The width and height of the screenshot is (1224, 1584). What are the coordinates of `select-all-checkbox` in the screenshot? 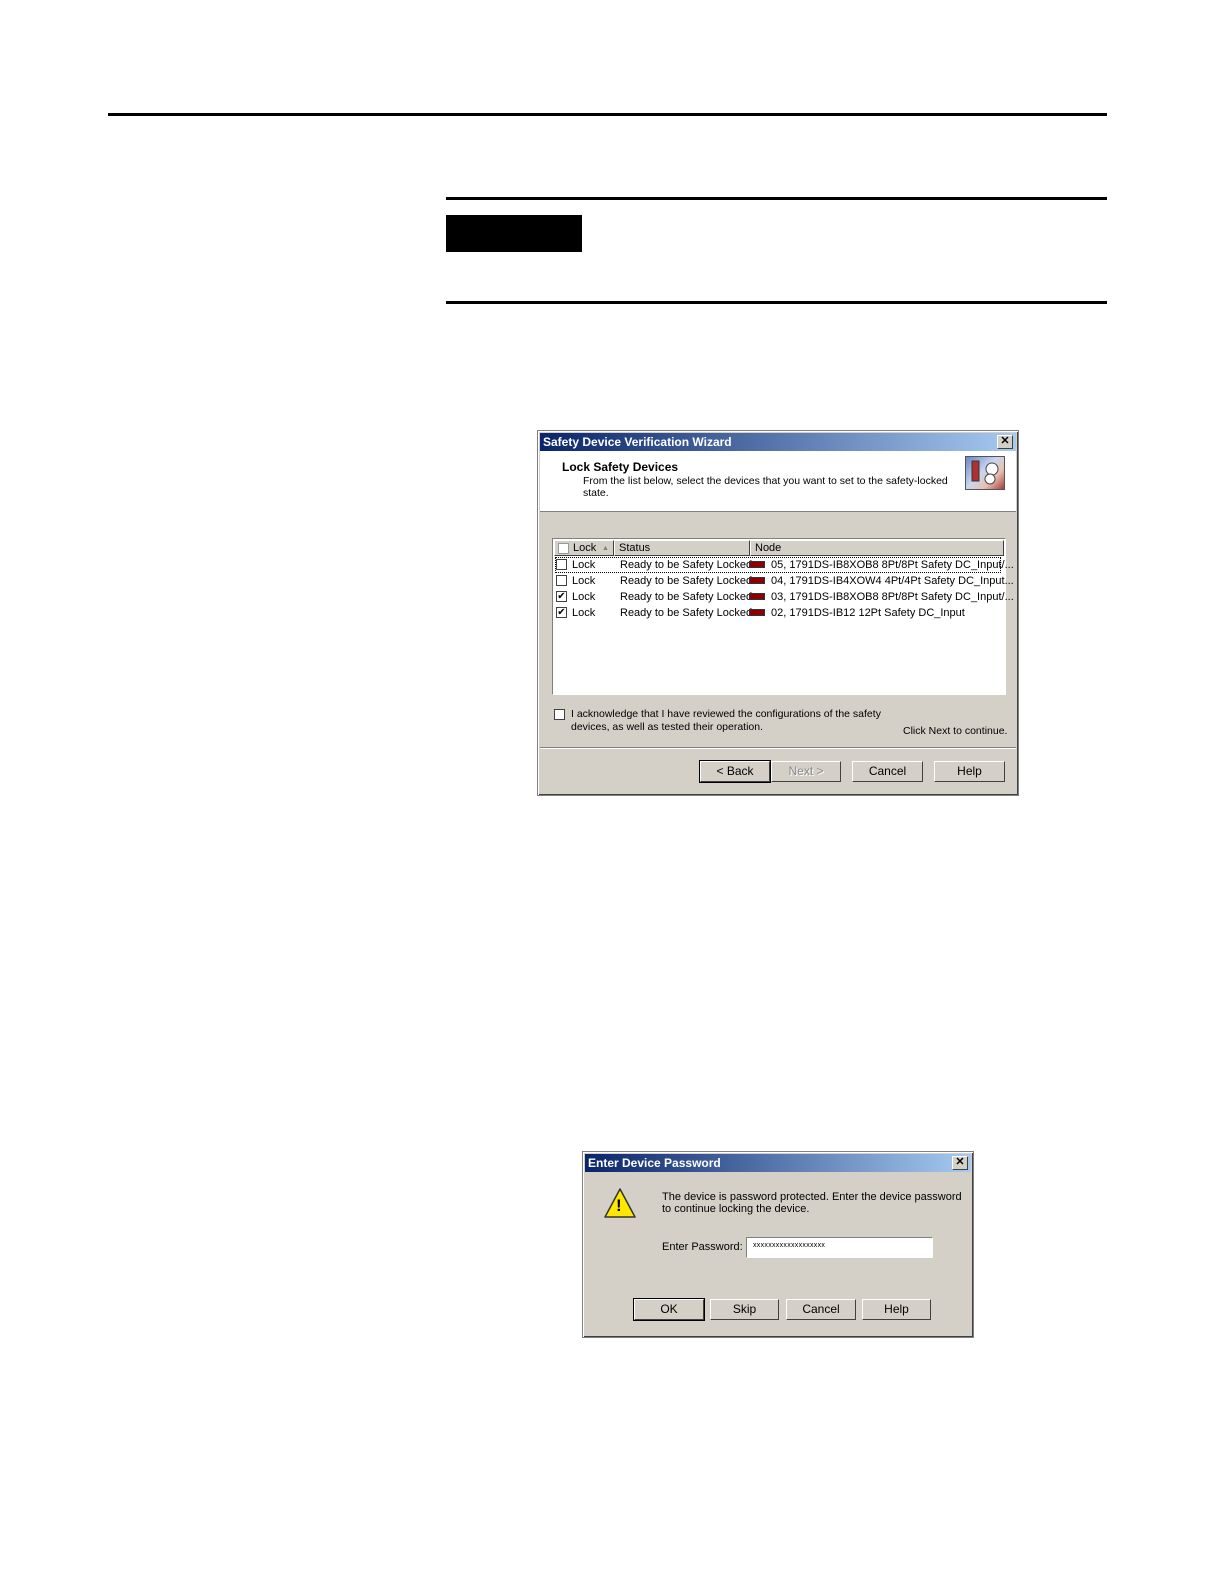 It's located at (563, 548).